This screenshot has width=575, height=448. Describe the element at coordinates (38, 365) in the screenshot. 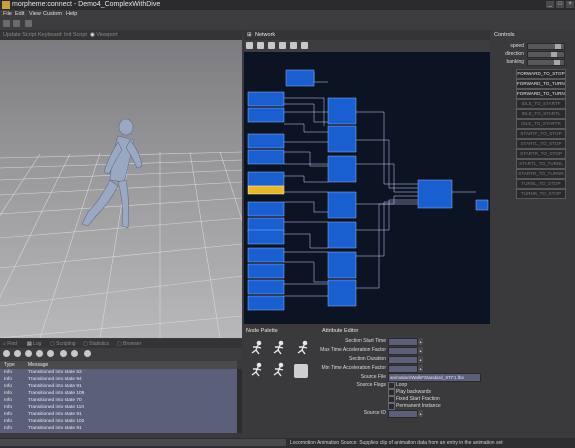

I see `column-message: Message` at that location.